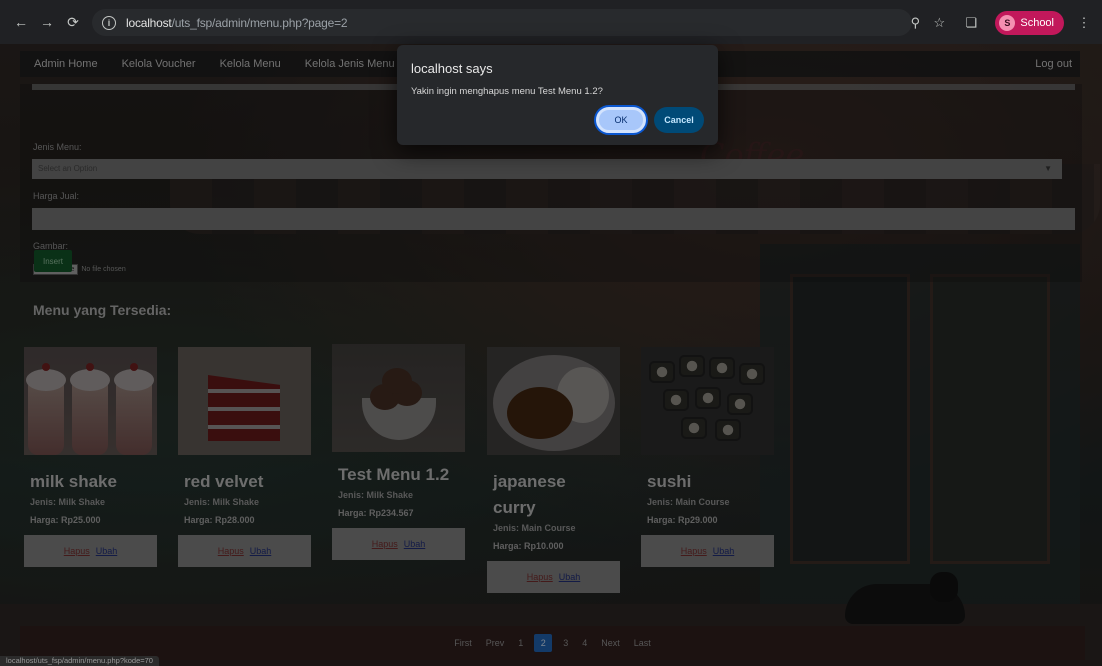  What do you see at coordinates (159, 64) in the screenshot?
I see `nav-kelola-voucher: Kelola Voucher` at bounding box center [159, 64].